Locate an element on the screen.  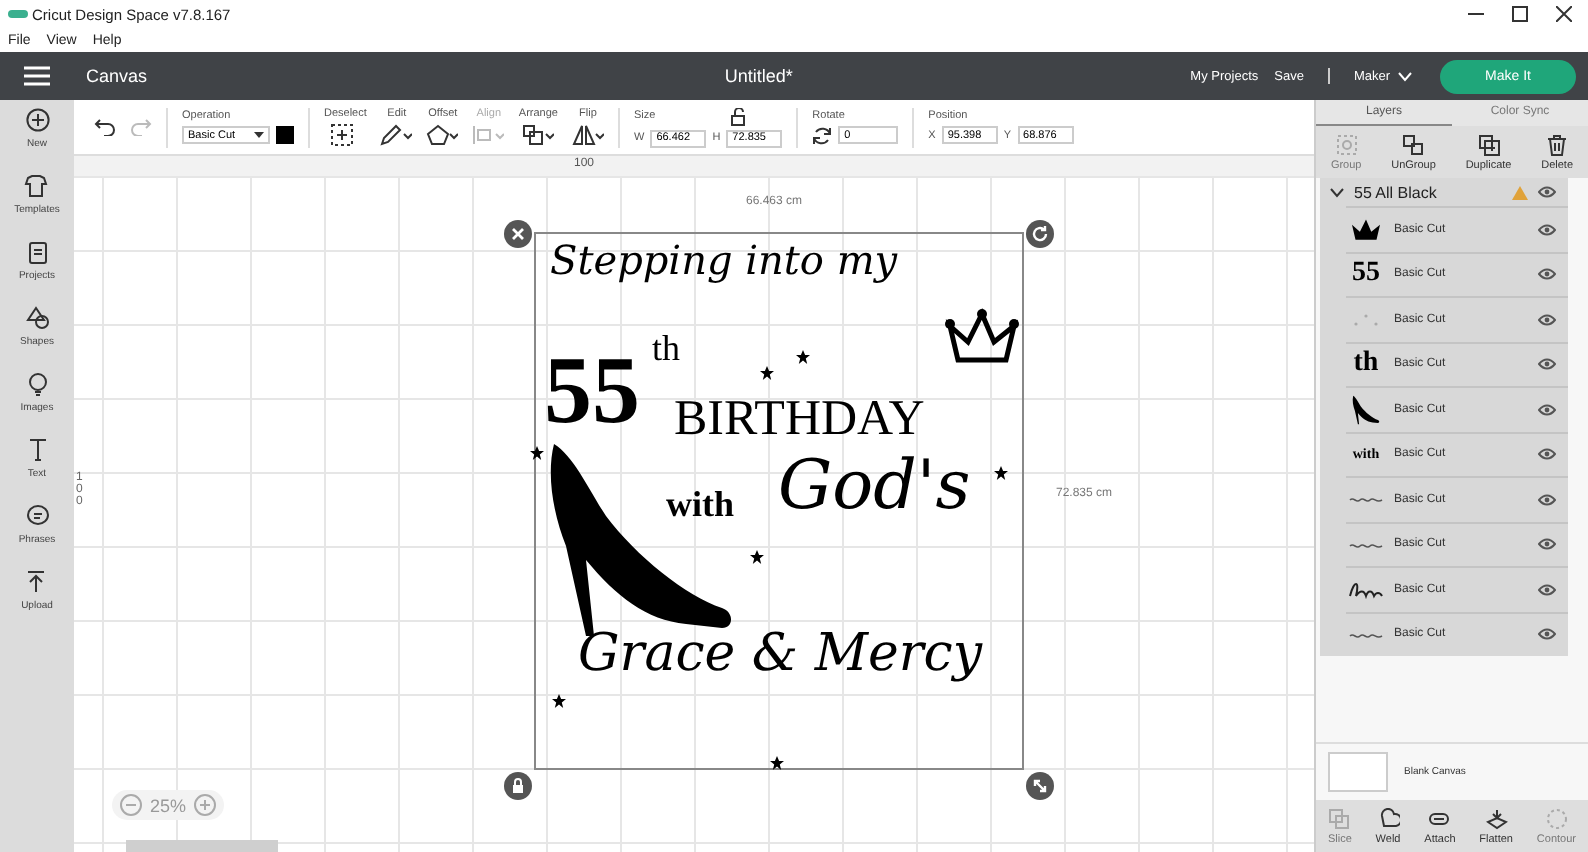
flatten-icon is located at coordinates (1496, 818).